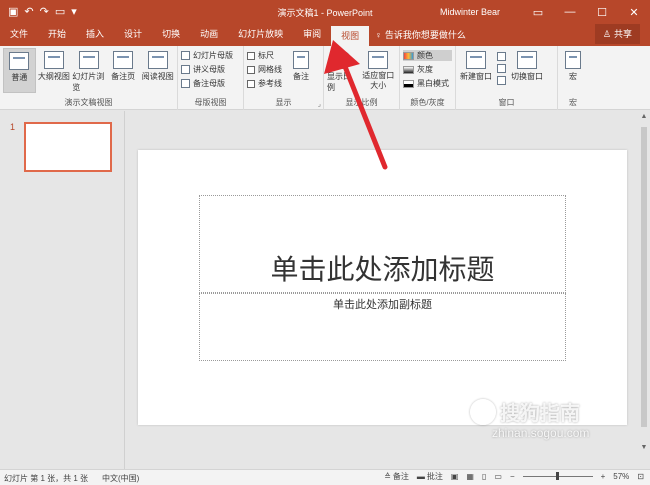 Image resolution: width=650 pixels, height=485 pixels. I want to click on outline-view-icon, so click(53, 60).